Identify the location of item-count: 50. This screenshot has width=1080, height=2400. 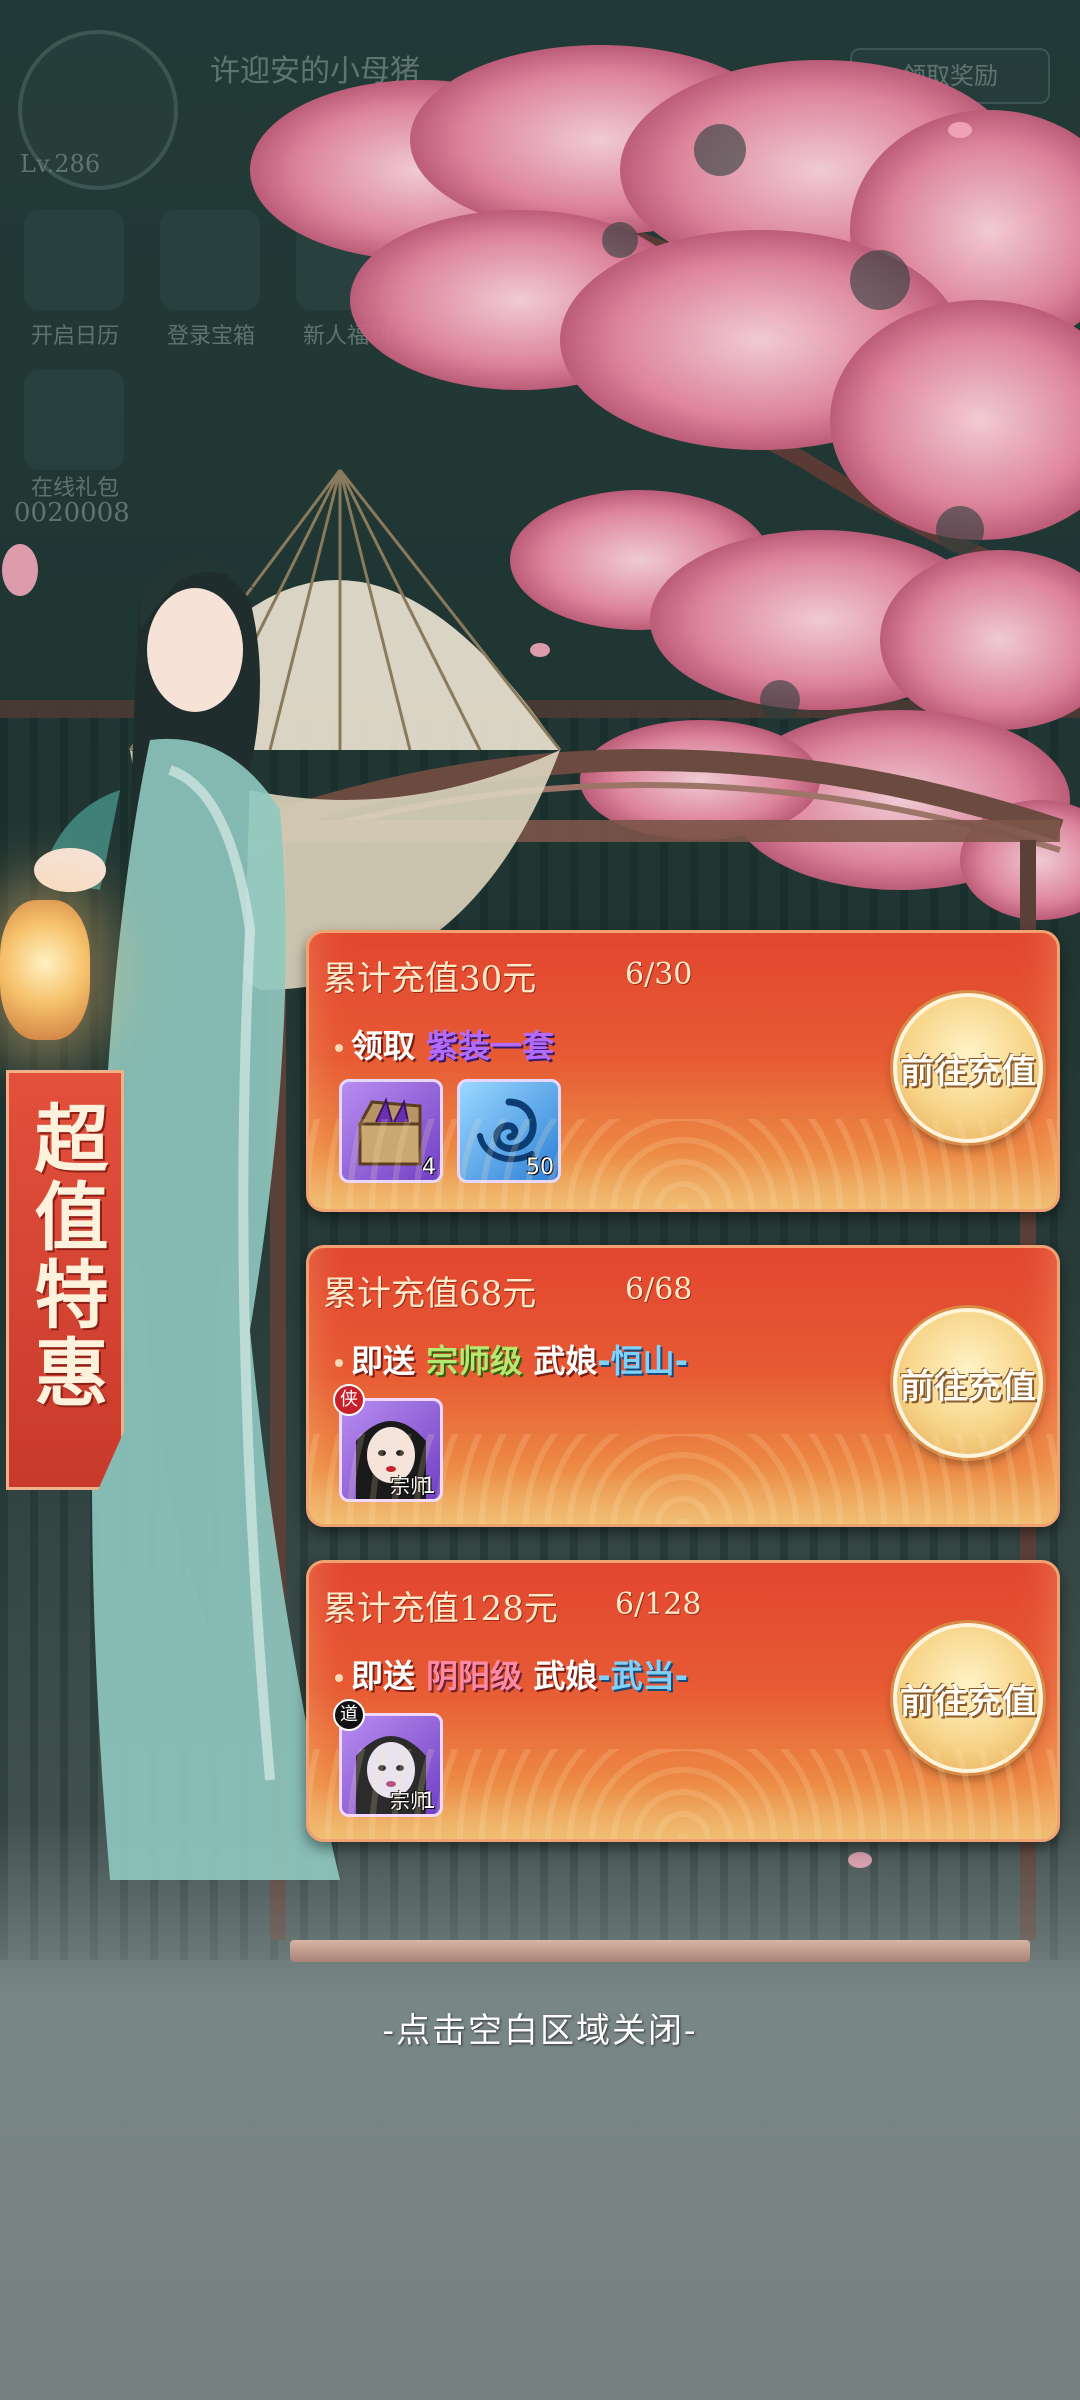
(540, 1167).